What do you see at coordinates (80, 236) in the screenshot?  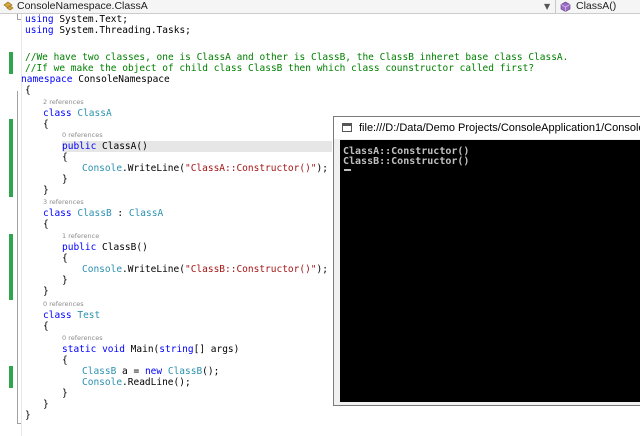 I see `codelens-references: 1 reference` at bounding box center [80, 236].